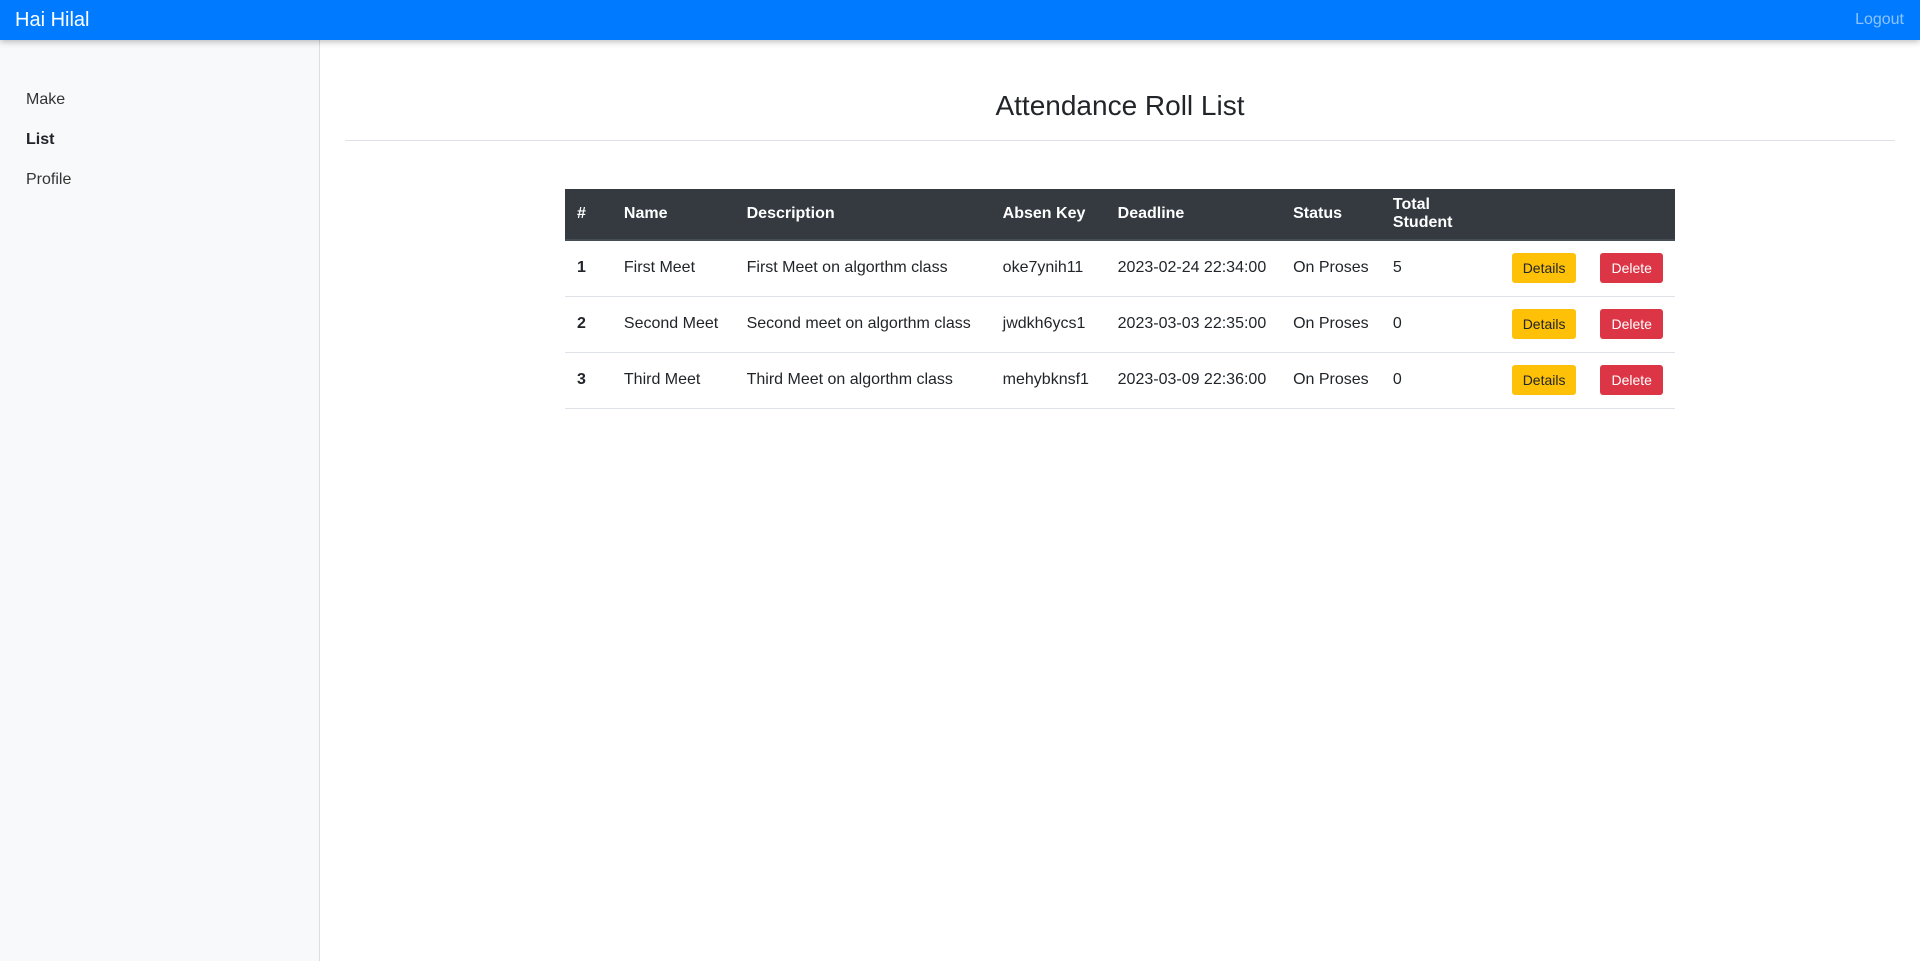 The image size is (1920, 961). I want to click on header-delete-col, so click(1631, 215).